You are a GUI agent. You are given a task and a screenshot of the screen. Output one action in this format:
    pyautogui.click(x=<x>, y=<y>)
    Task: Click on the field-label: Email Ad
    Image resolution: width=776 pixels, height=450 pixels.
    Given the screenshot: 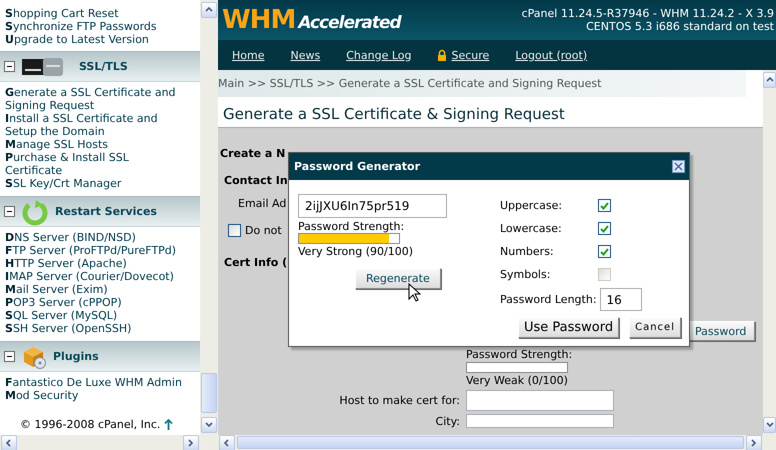 What is the action you would take?
    pyautogui.click(x=262, y=203)
    